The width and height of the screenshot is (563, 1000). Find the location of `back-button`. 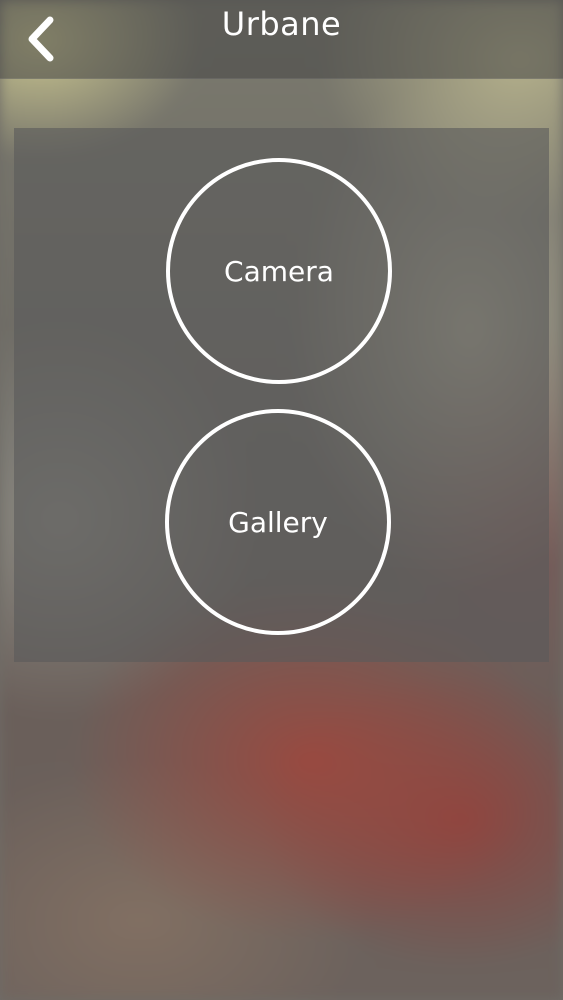

back-button is located at coordinates (41, 39).